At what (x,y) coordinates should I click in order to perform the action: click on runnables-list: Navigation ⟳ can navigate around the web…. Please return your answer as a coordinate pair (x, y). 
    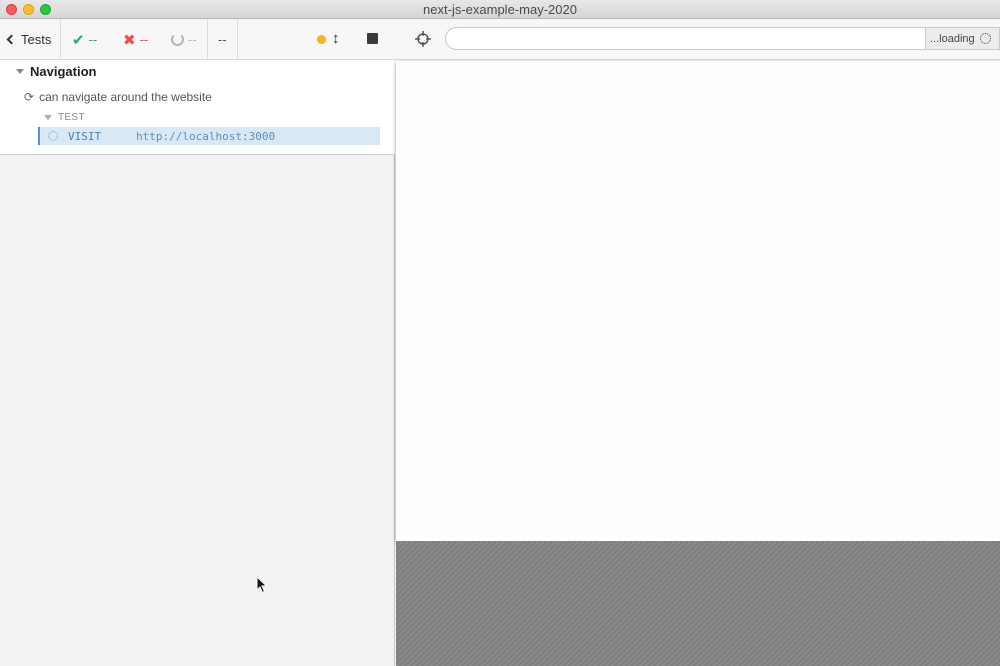
    Looking at the image, I should click on (197, 107).